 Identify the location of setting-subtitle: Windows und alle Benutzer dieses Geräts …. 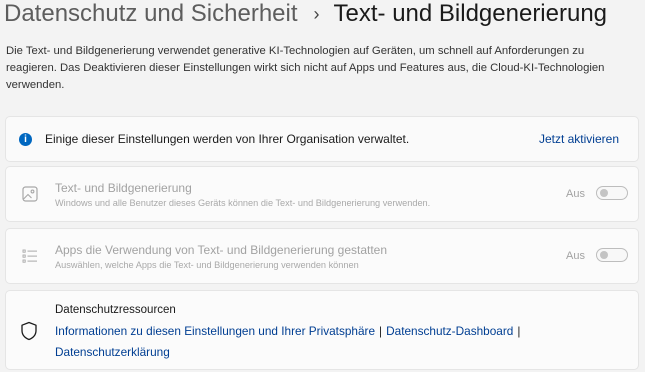
(243, 203).